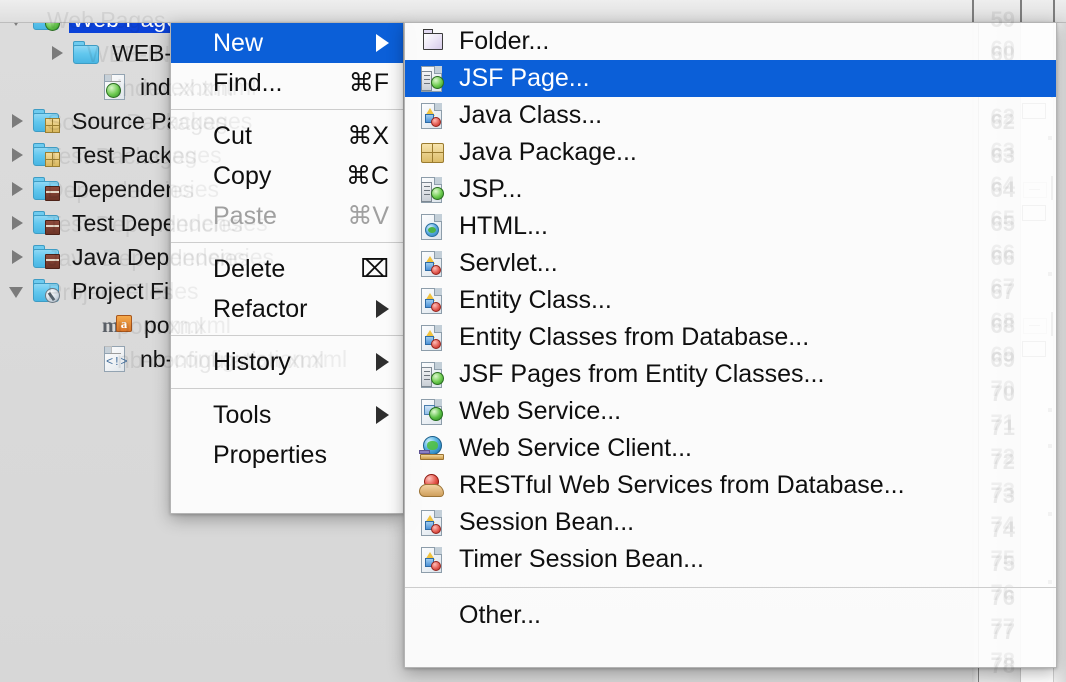  Describe the element at coordinates (117, 325) in the screenshot. I see `maven-icon: ma` at that location.